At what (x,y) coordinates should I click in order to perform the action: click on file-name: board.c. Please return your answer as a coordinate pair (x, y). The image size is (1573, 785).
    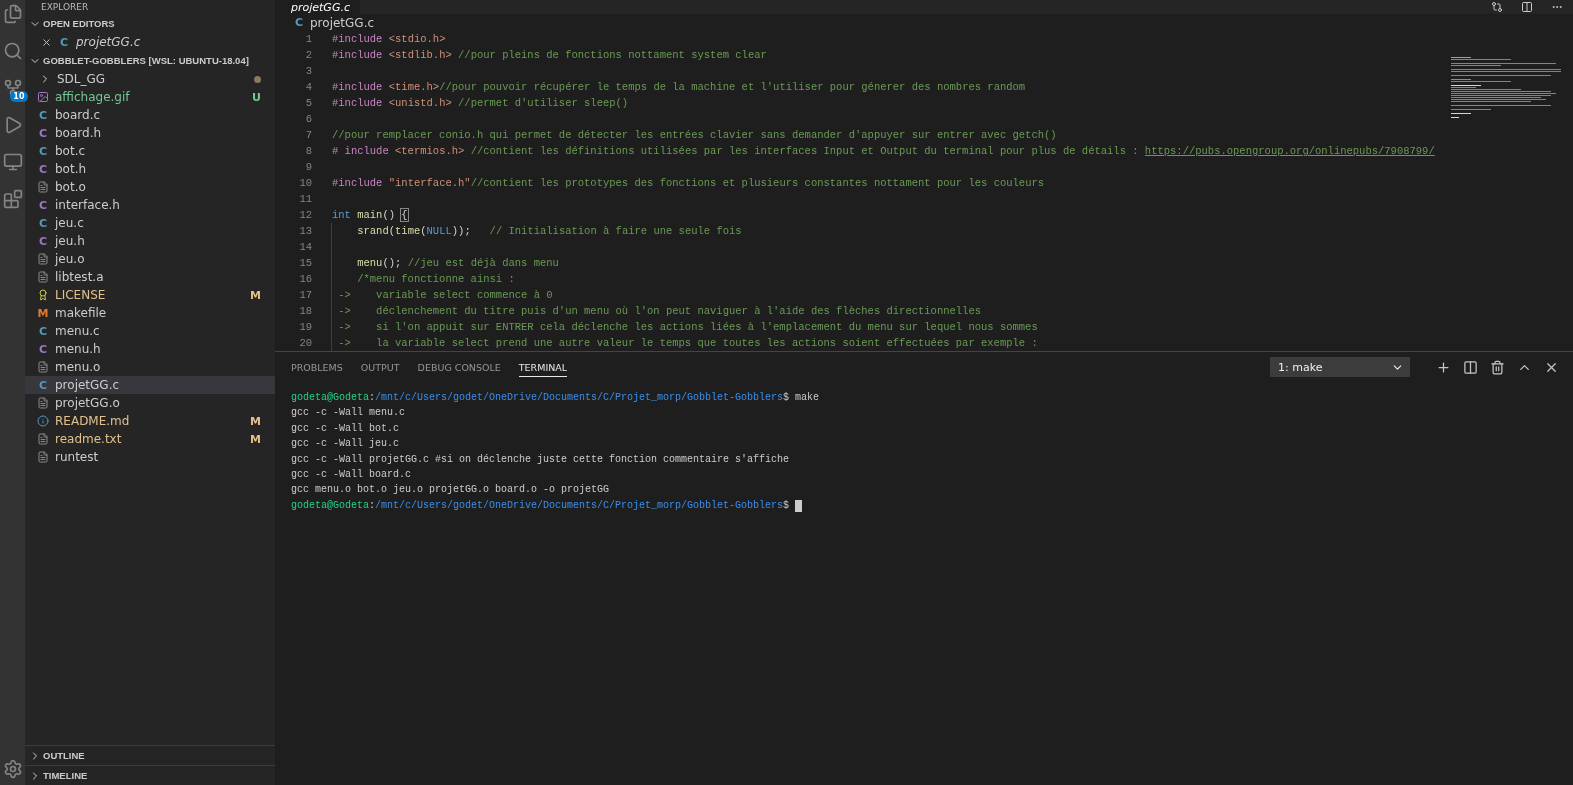
    Looking at the image, I should click on (78, 115).